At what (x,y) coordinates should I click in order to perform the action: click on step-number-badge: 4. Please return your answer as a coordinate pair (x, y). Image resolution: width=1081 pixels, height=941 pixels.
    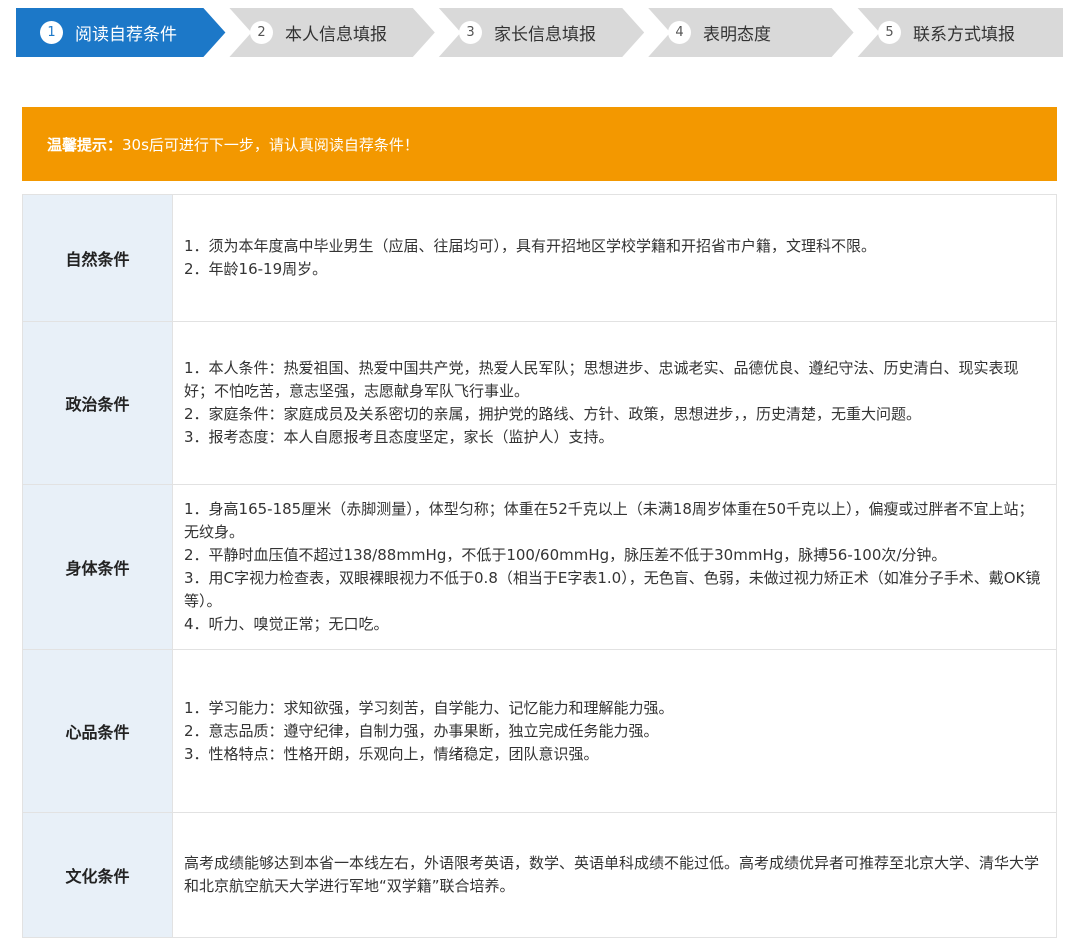
    Looking at the image, I should click on (679, 32).